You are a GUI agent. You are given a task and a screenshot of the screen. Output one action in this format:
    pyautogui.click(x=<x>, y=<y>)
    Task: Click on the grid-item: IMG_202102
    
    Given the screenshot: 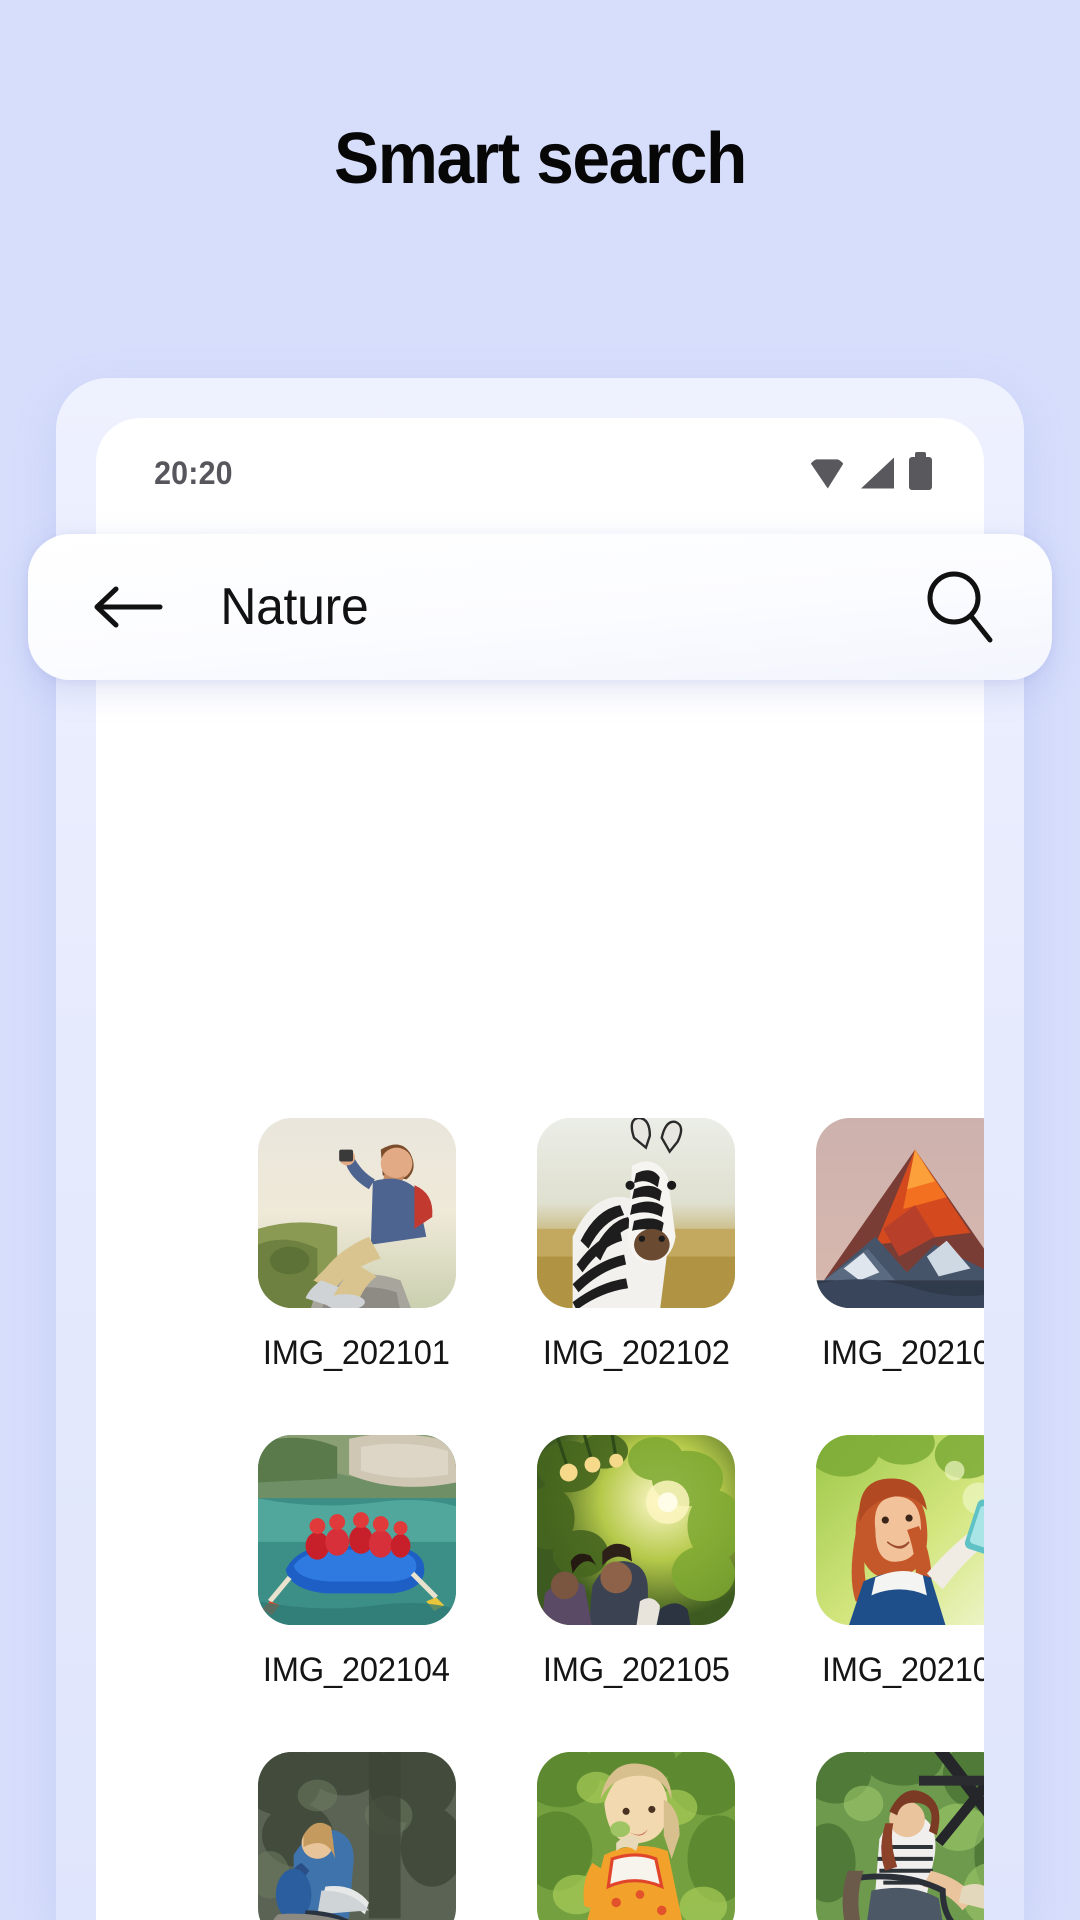 What is the action you would take?
    pyautogui.click(x=635, y=1245)
    